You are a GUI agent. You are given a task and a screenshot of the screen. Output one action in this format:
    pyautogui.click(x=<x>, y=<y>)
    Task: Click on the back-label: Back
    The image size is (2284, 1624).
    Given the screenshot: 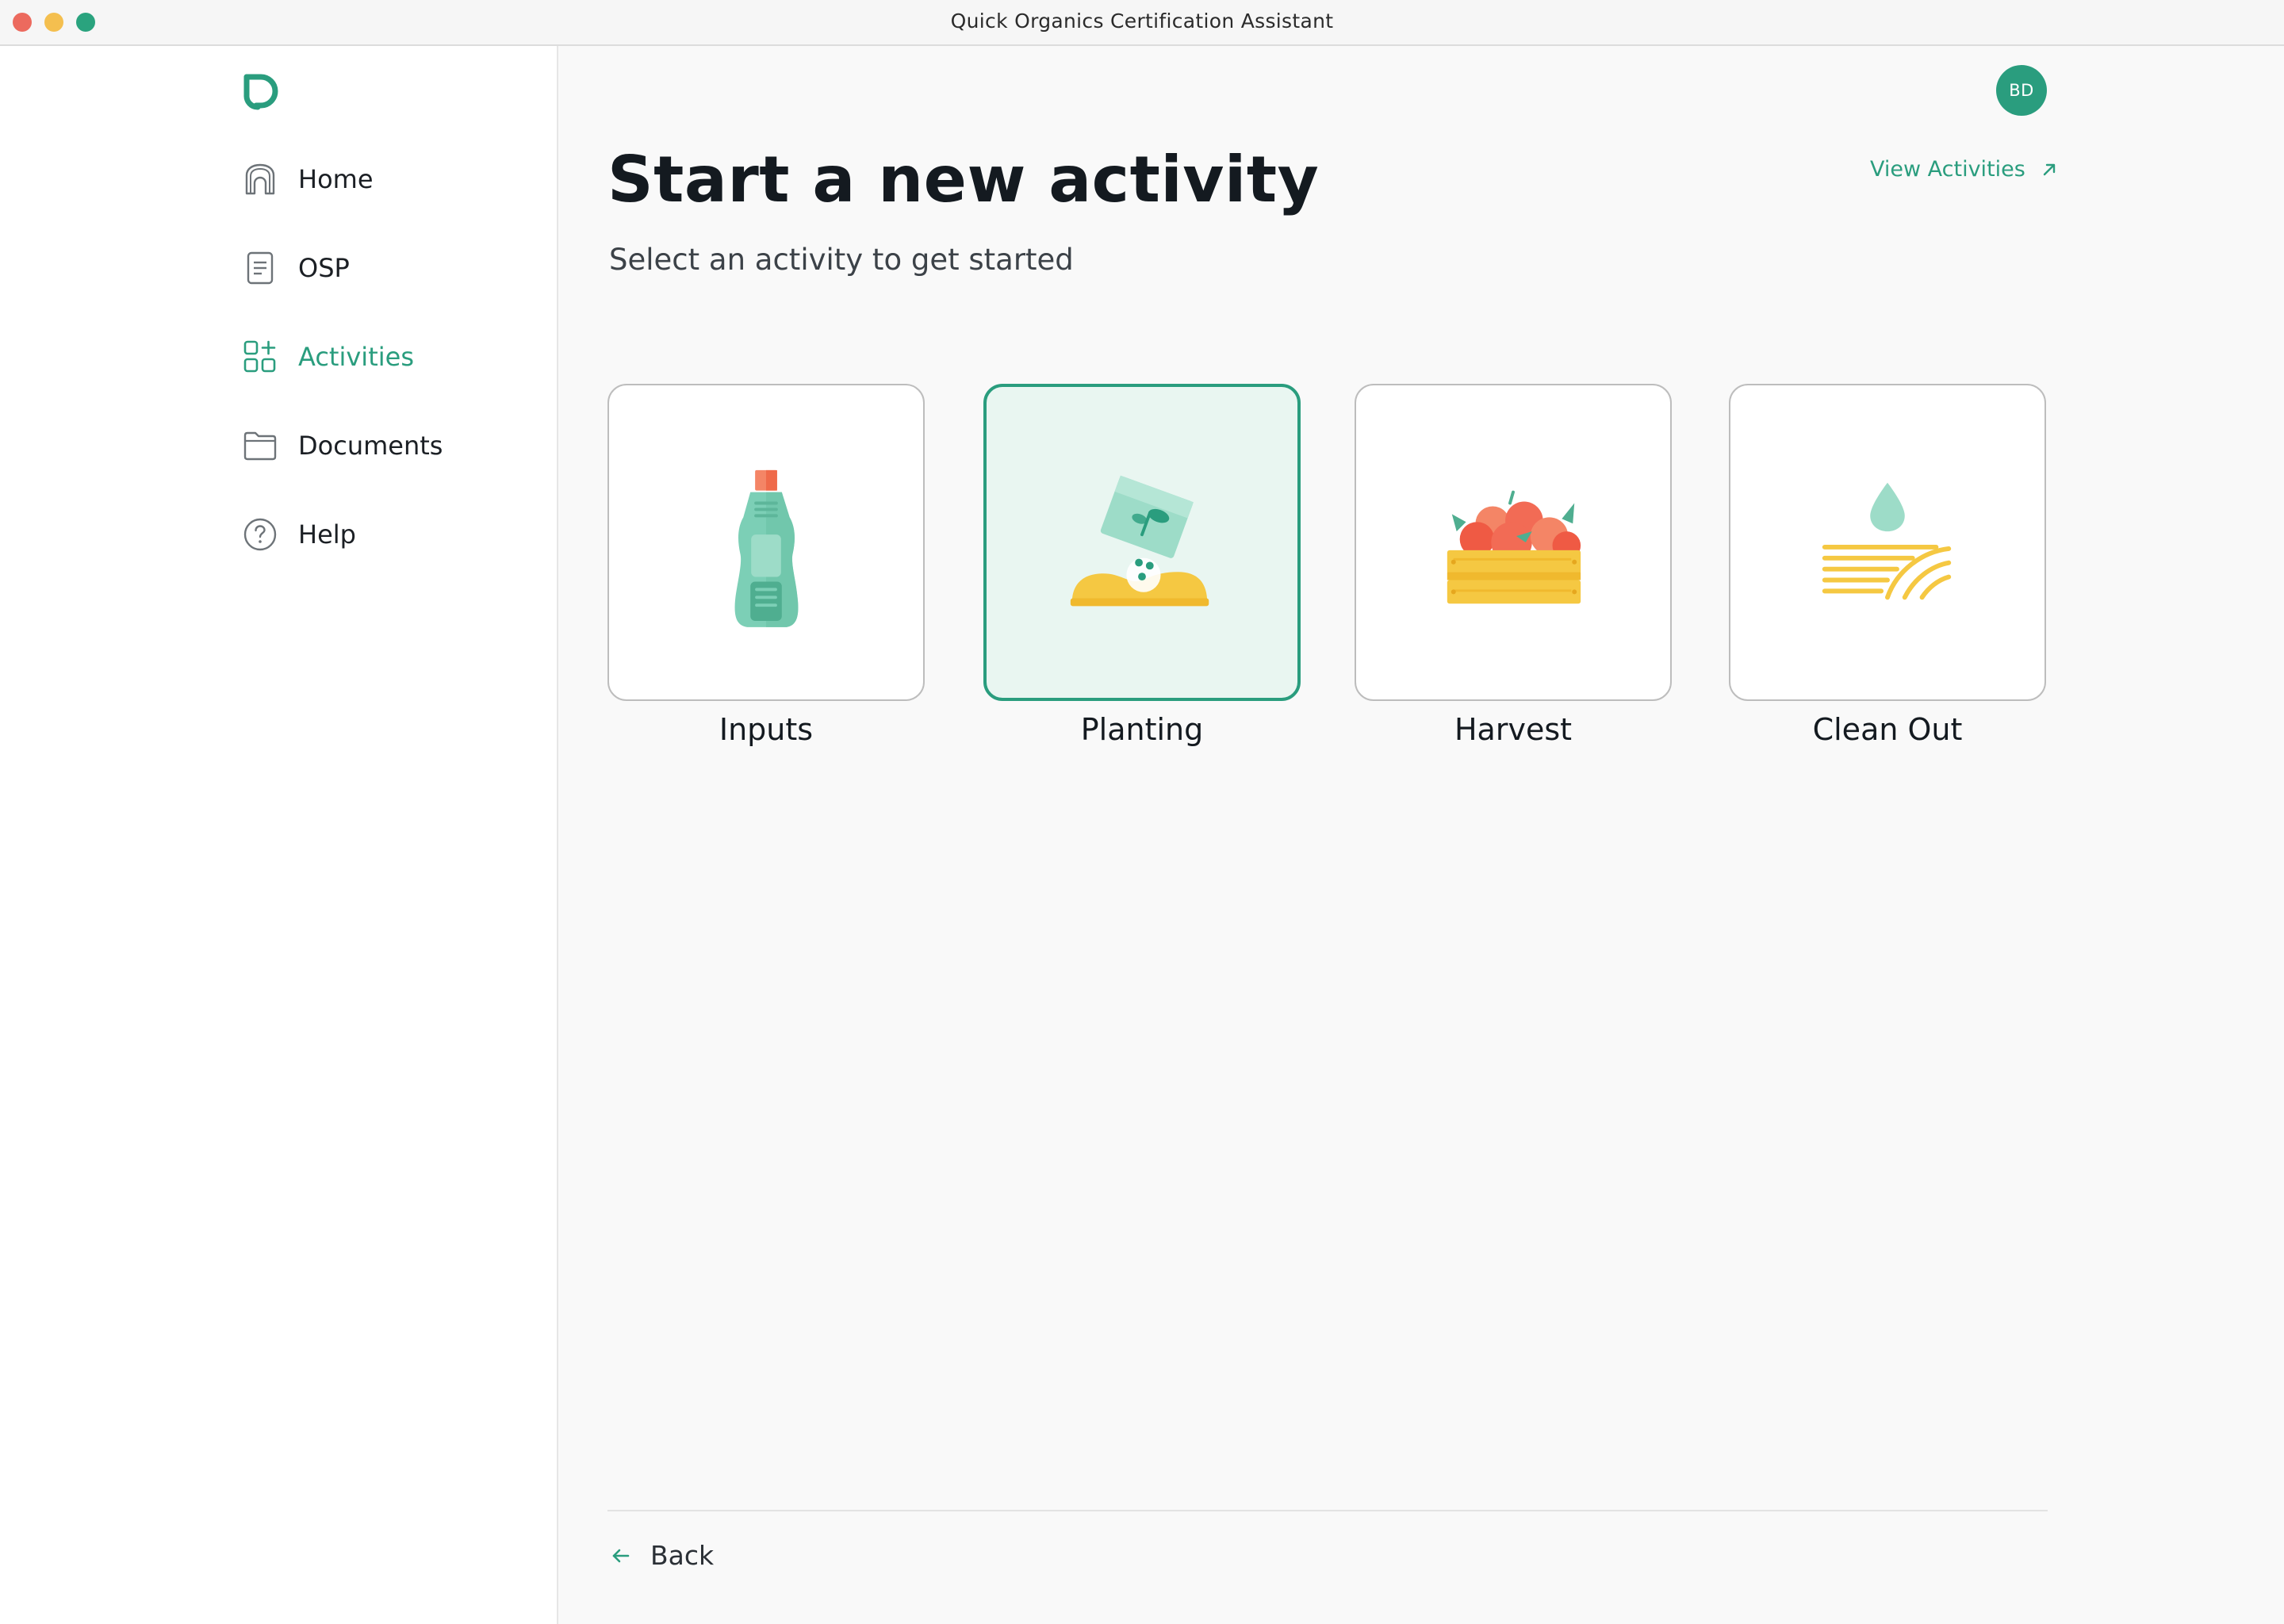 What is the action you would take?
    pyautogui.click(x=682, y=1555)
    